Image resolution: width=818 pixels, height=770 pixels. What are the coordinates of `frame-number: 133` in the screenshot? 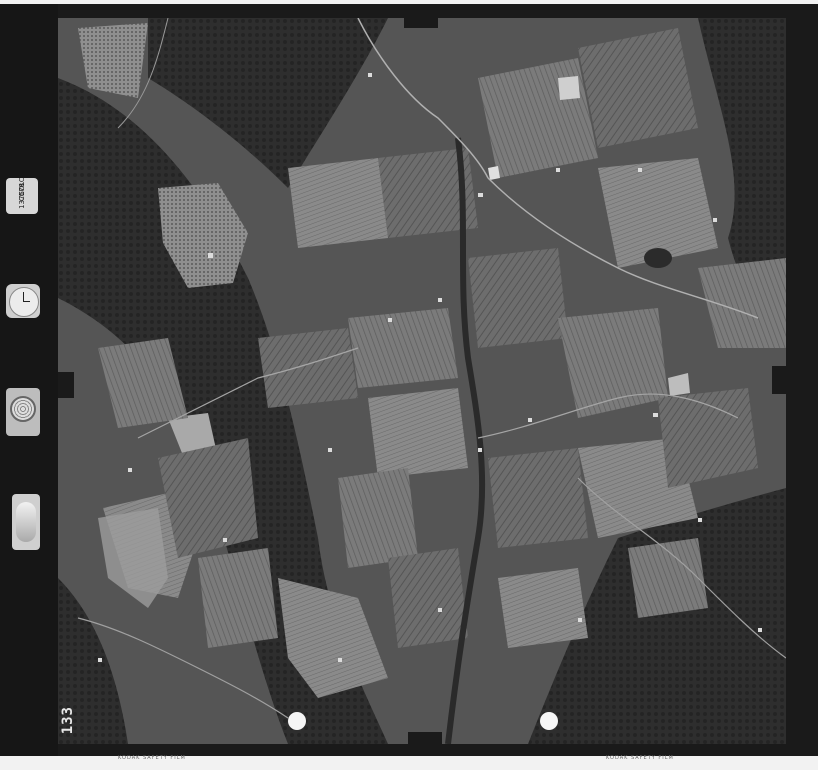 It's located at (68, 720).